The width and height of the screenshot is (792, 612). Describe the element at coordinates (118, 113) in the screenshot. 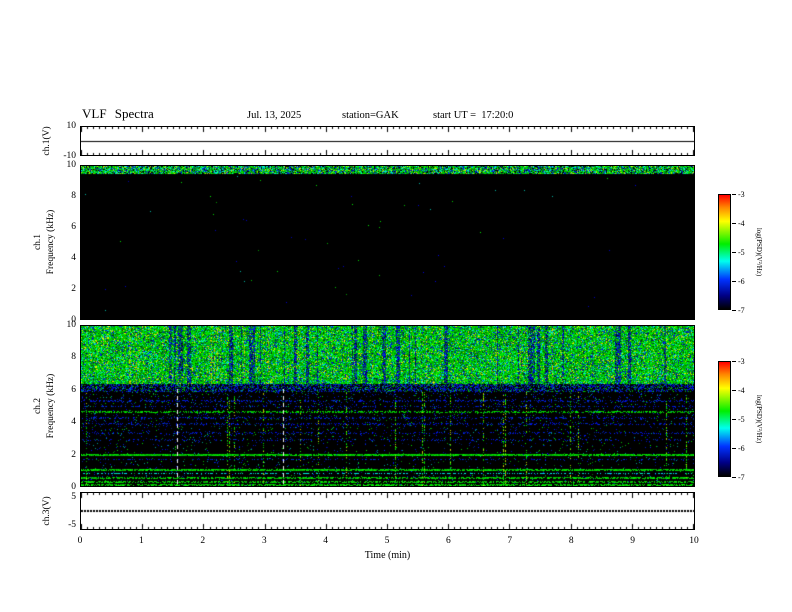

I see `figure-title: VLF Spectra` at that location.